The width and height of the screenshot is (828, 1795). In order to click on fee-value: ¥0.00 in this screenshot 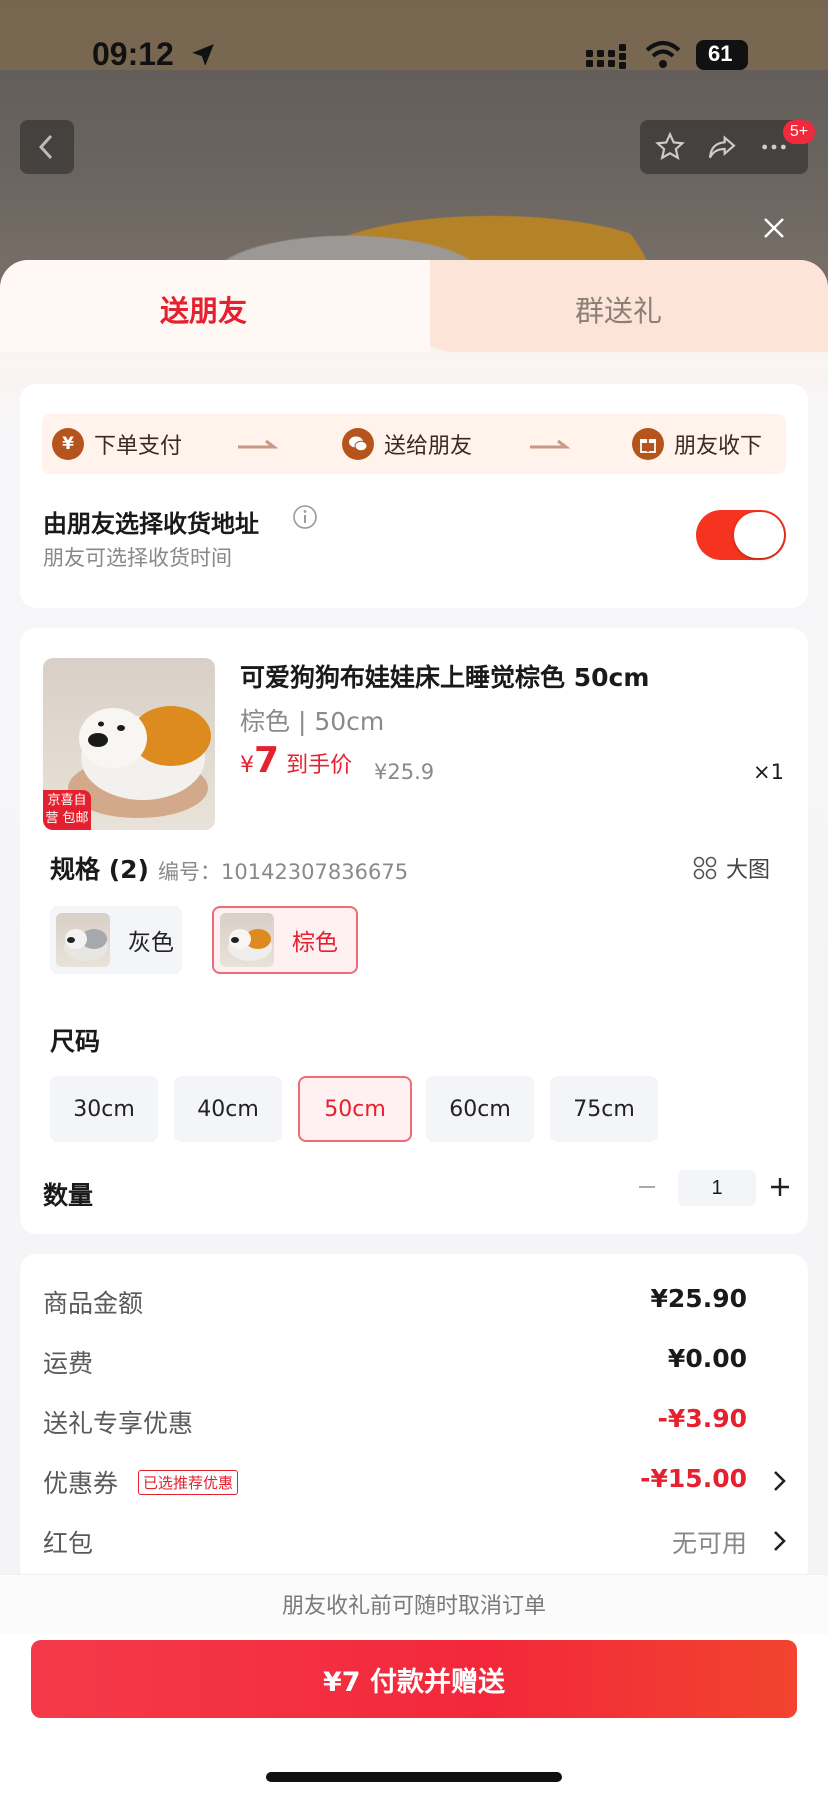, I will do `click(707, 1358)`.